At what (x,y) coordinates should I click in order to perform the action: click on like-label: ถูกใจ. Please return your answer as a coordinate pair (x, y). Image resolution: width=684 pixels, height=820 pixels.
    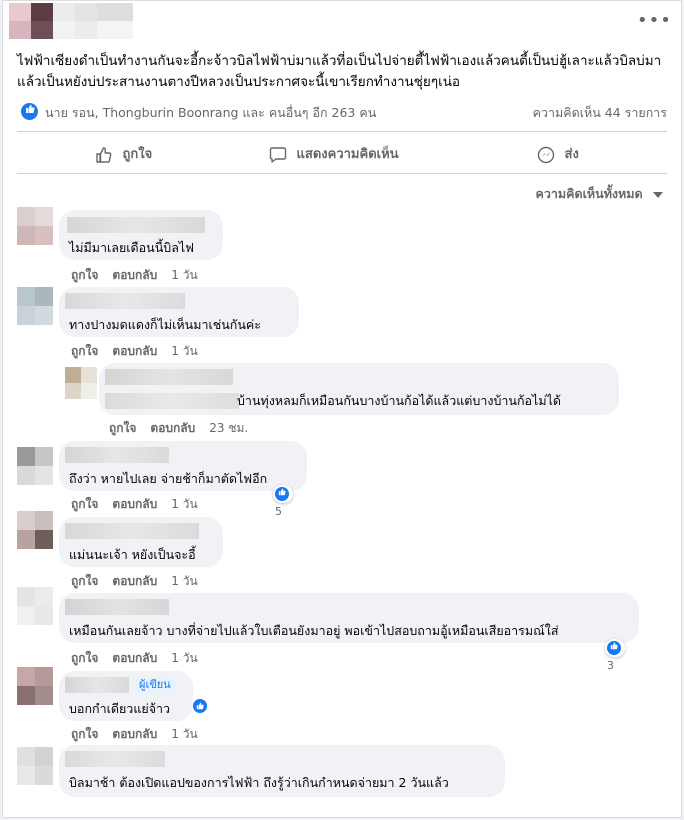
    Looking at the image, I should click on (137, 154).